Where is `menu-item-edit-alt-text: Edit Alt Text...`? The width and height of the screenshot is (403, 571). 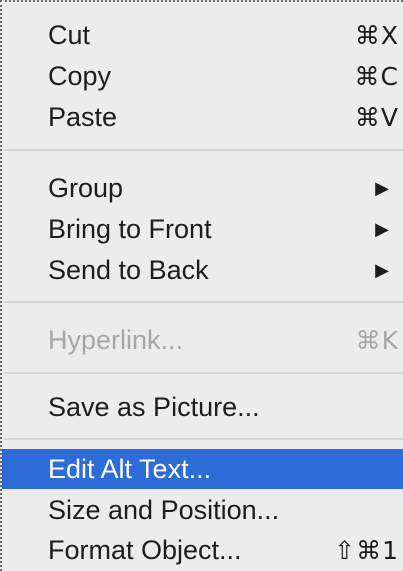 menu-item-edit-alt-text: Edit Alt Text... is located at coordinates (202, 469).